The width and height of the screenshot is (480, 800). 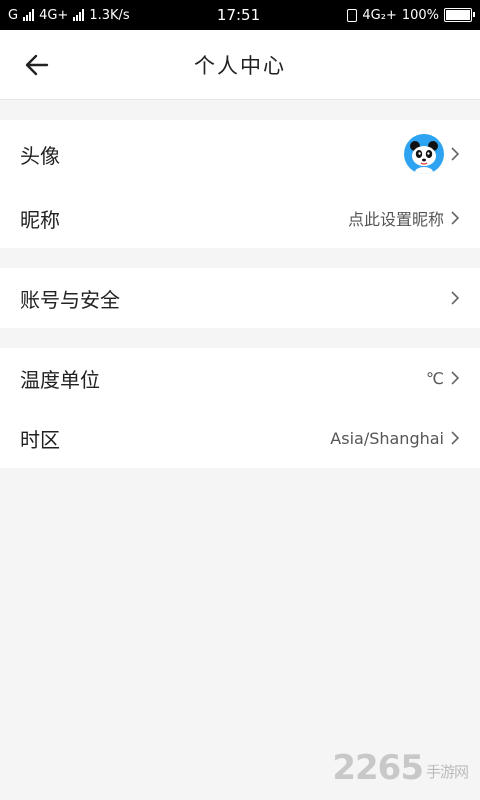 What do you see at coordinates (40, 219) in the screenshot?
I see `nickname-label: 昵称` at bounding box center [40, 219].